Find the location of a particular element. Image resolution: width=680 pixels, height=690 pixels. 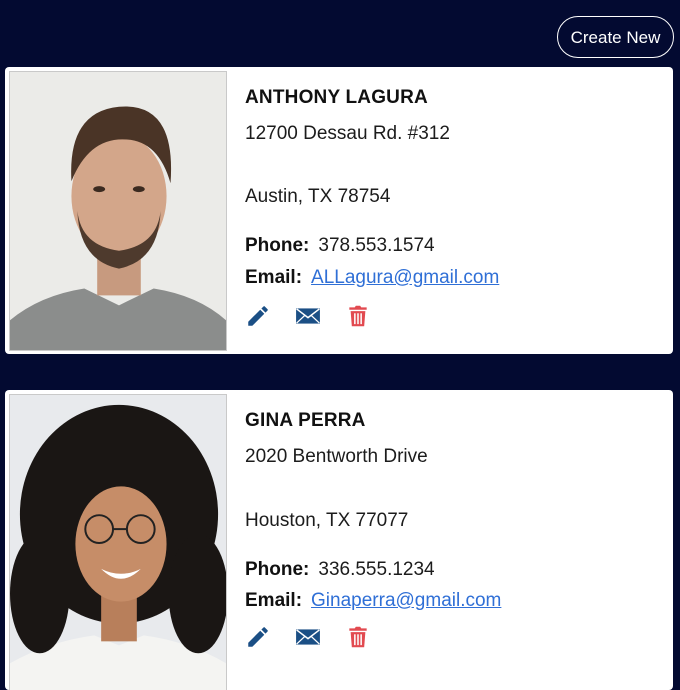

email-row: Email: ALLagura@gmail.com is located at coordinates (372, 278).